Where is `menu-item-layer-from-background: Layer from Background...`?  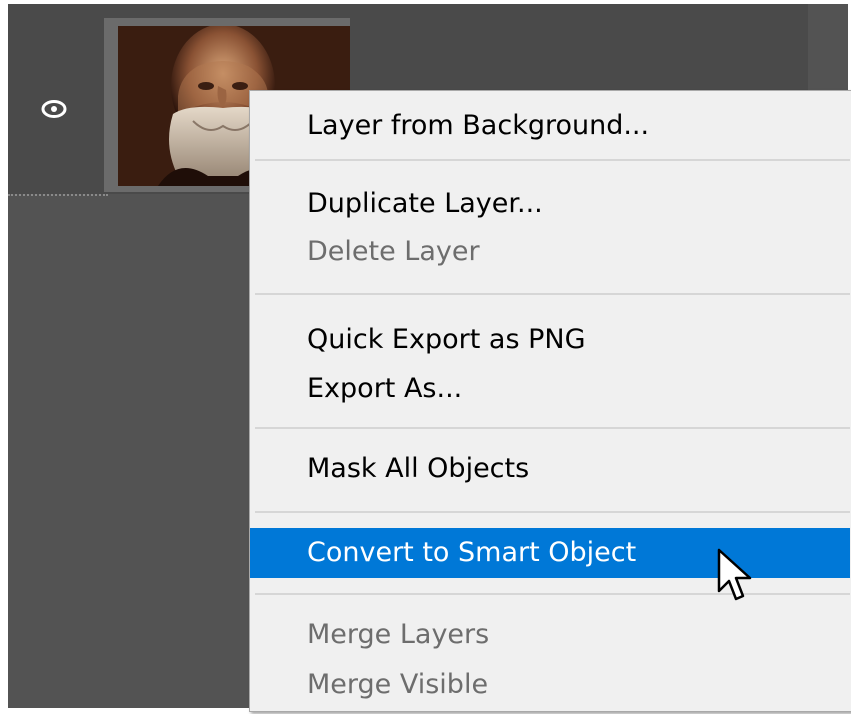 menu-item-layer-from-background: Layer from Background... is located at coordinates (550, 126).